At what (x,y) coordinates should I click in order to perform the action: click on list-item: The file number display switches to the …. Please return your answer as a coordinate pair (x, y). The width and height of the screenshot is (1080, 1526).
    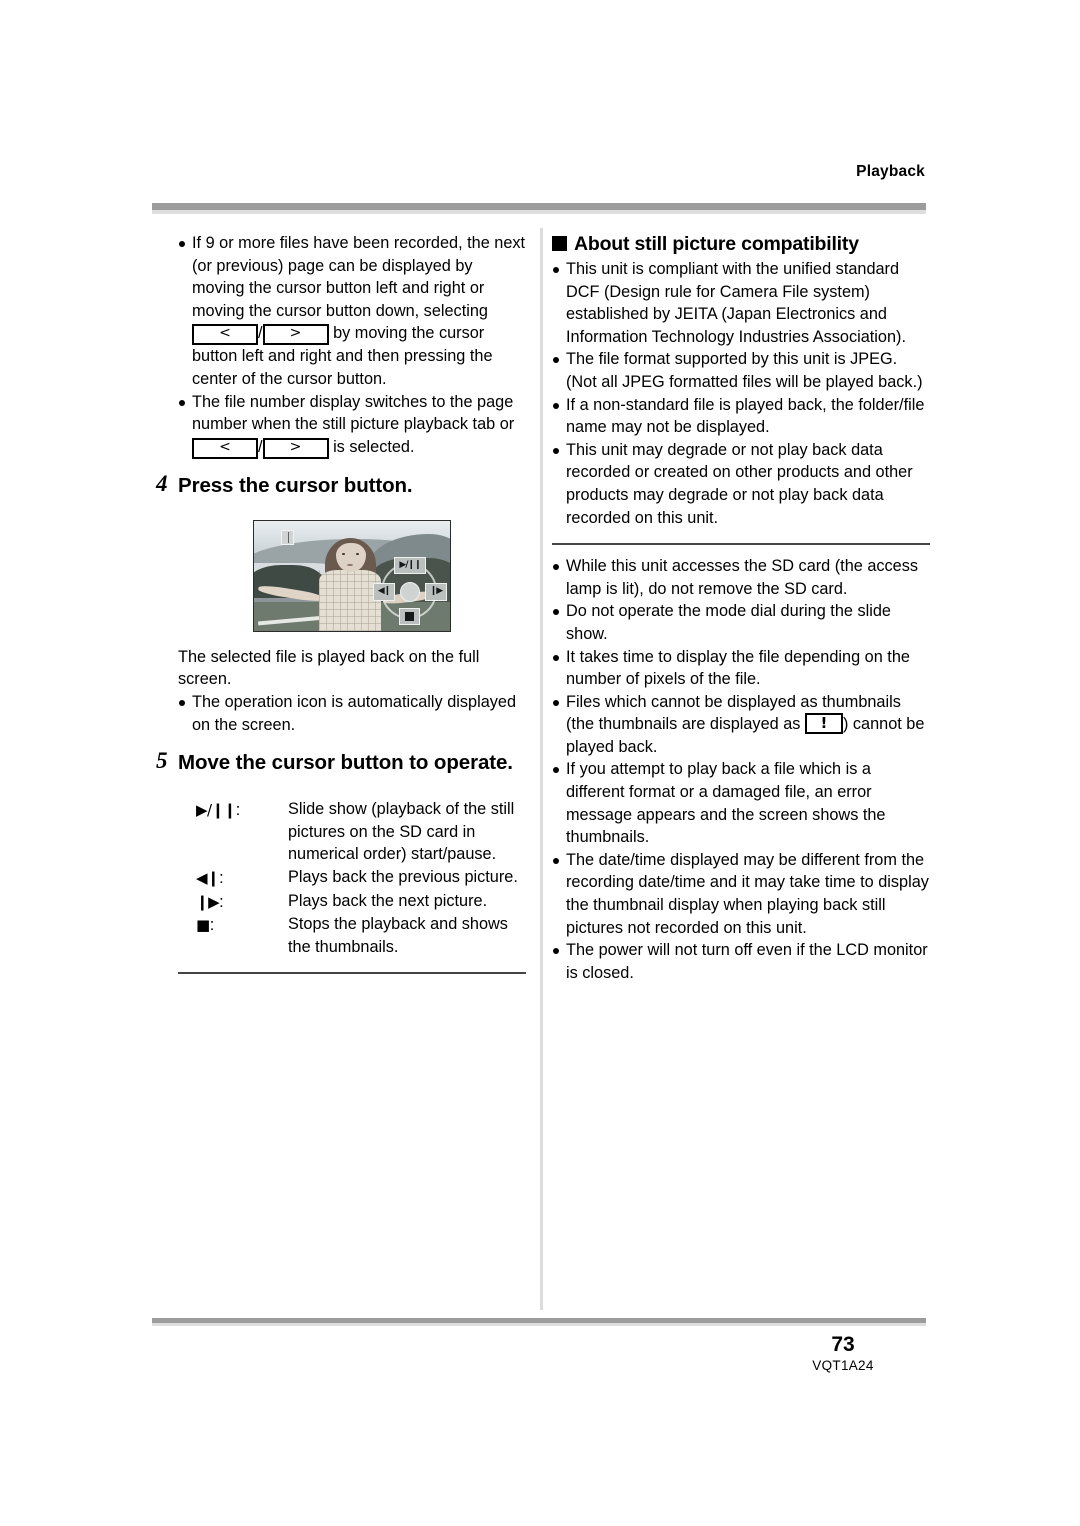
    Looking at the image, I should click on (352, 425).